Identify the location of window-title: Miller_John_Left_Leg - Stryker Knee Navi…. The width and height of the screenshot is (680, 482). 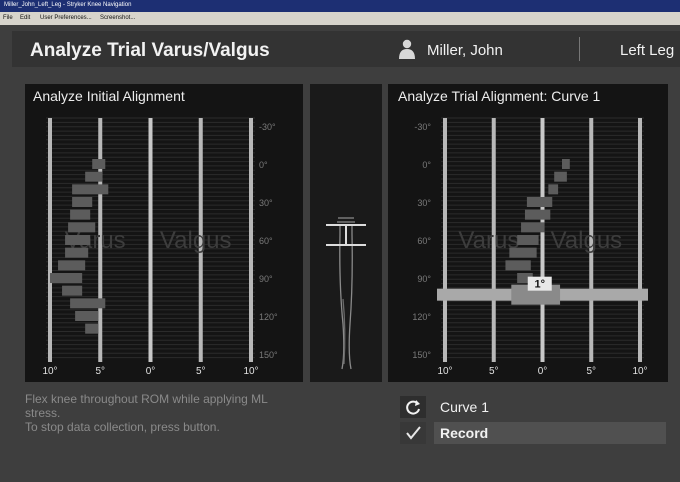
(68, 5).